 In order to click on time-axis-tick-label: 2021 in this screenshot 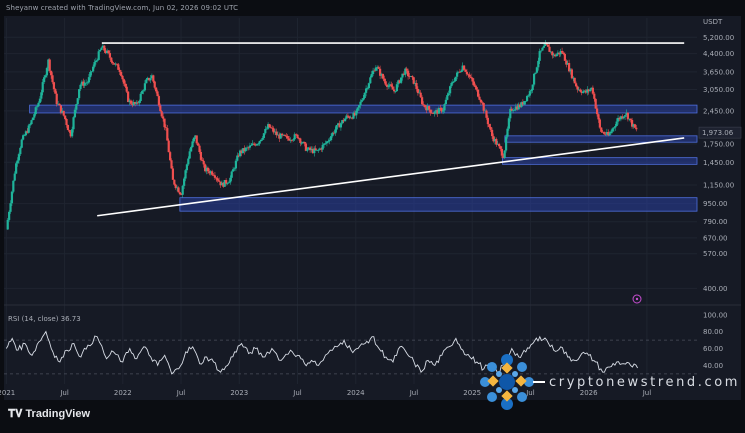, I will do `click(7, 393)`.